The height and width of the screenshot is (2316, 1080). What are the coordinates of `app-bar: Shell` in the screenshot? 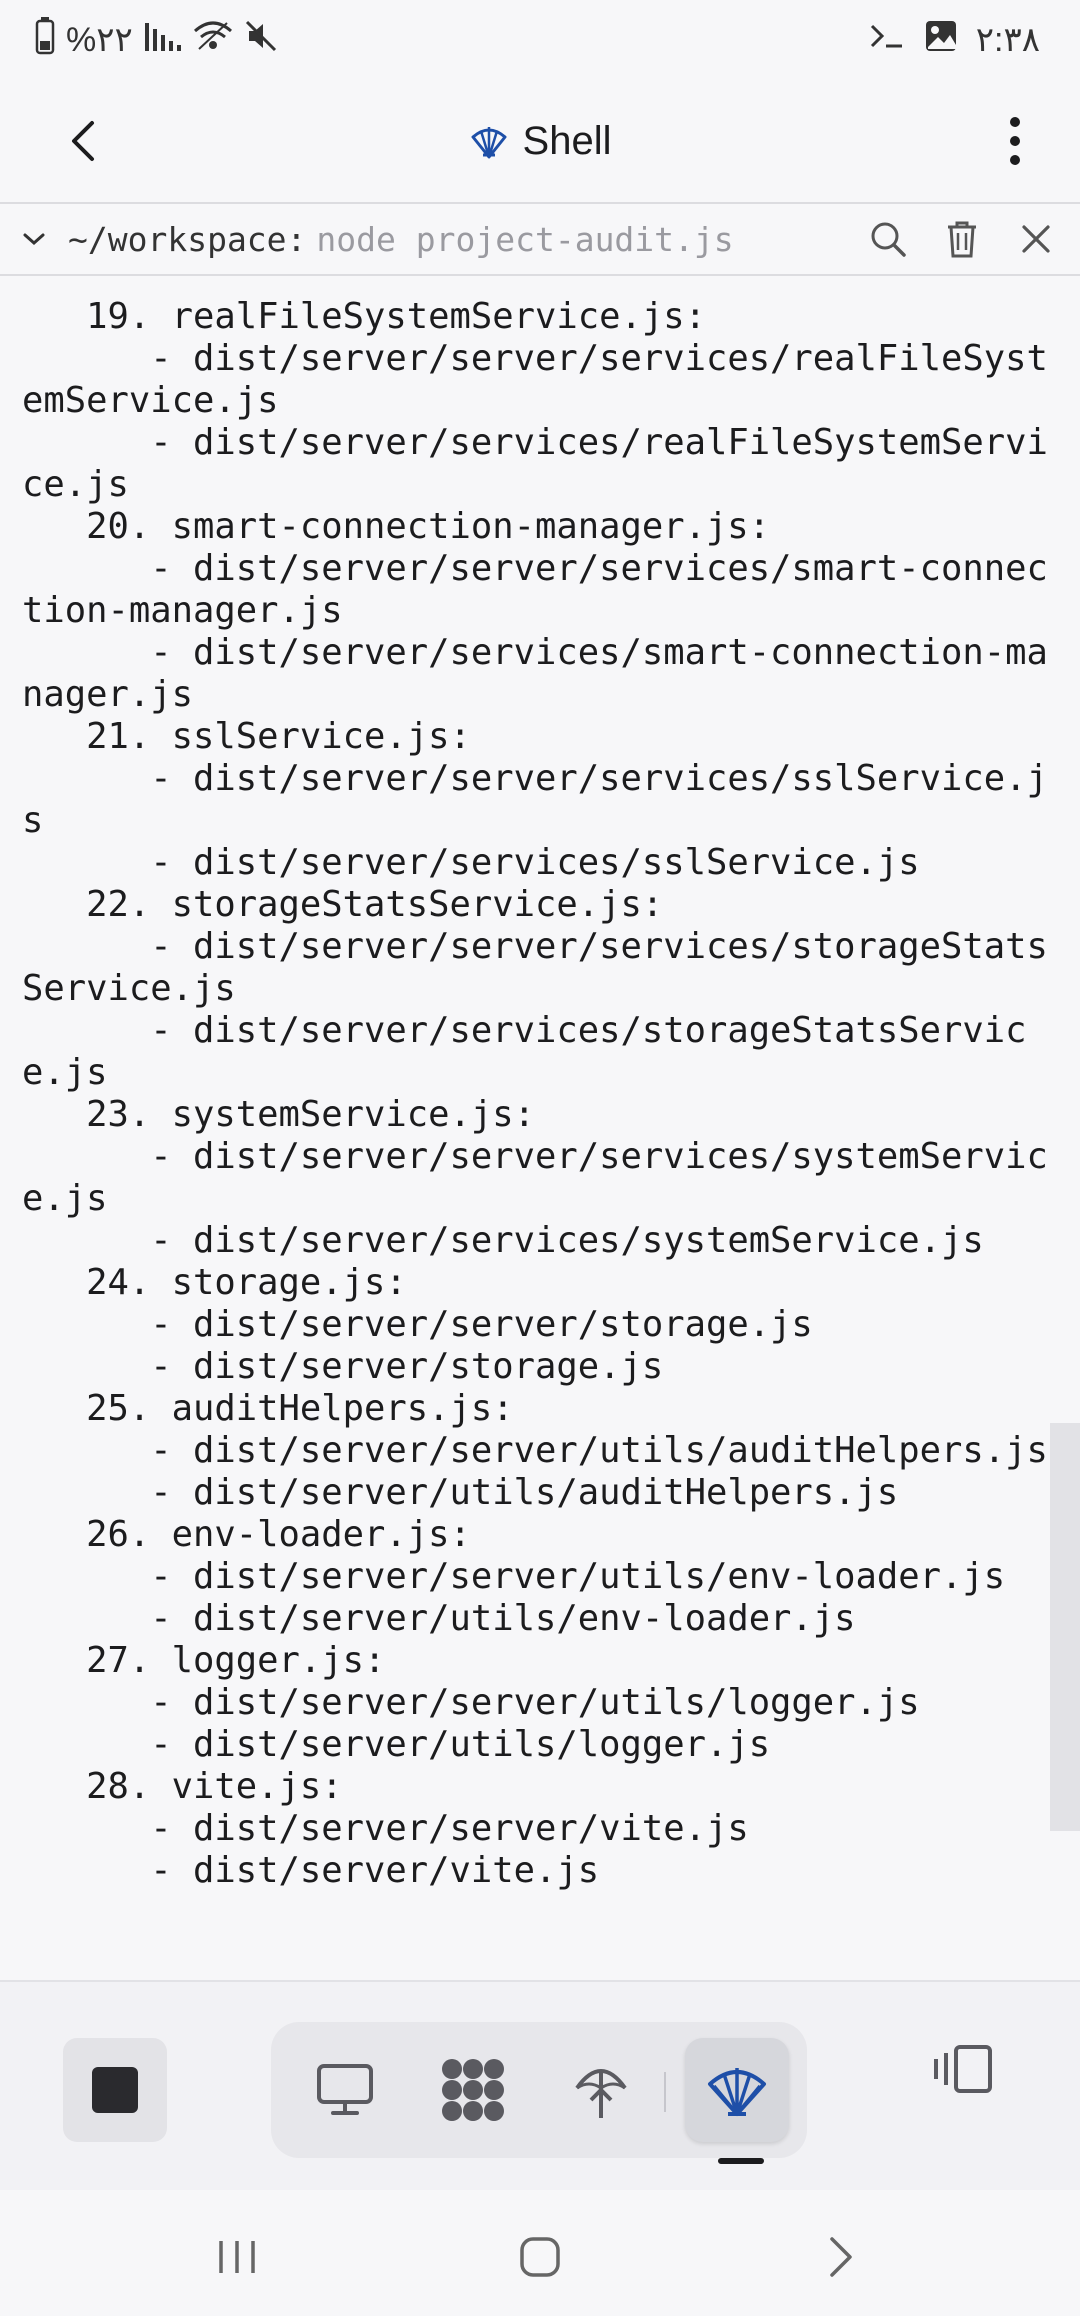 It's located at (540, 142).